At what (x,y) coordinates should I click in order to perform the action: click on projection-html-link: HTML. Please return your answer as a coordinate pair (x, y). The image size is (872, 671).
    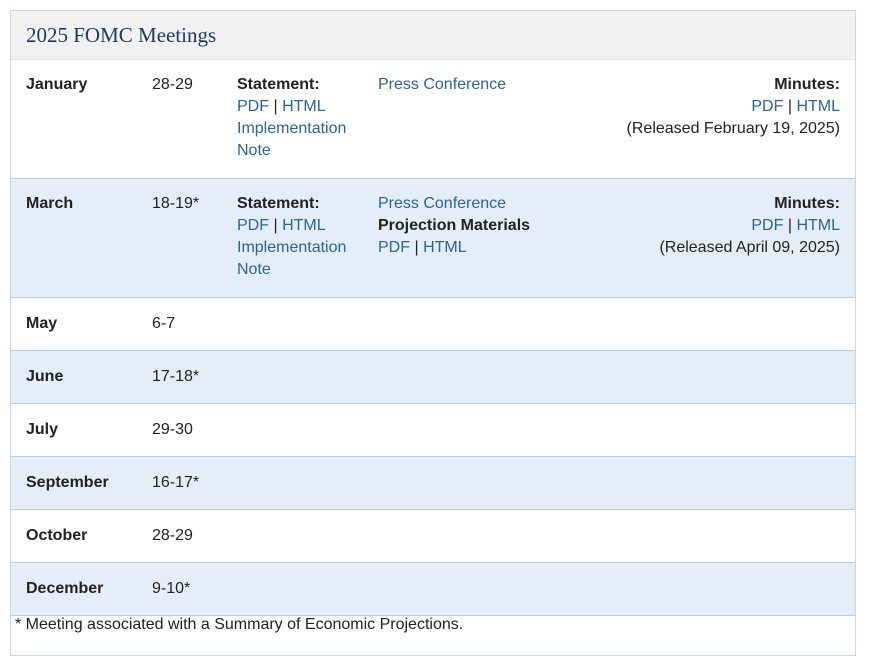
    Looking at the image, I should click on (445, 247).